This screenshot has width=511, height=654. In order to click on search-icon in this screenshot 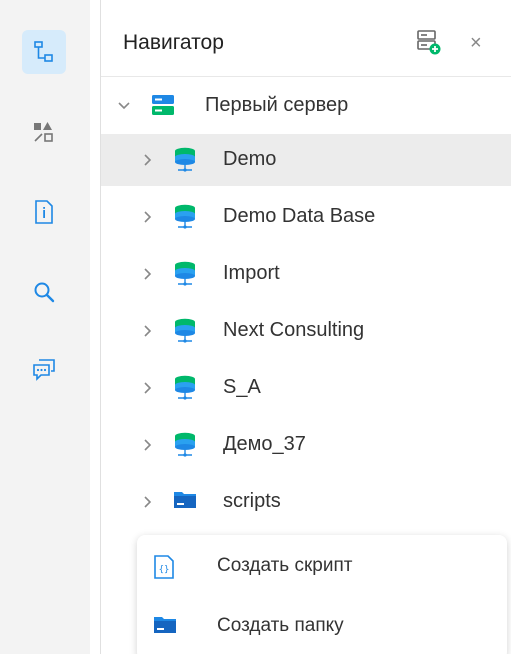, I will do `click(44, 292)`.